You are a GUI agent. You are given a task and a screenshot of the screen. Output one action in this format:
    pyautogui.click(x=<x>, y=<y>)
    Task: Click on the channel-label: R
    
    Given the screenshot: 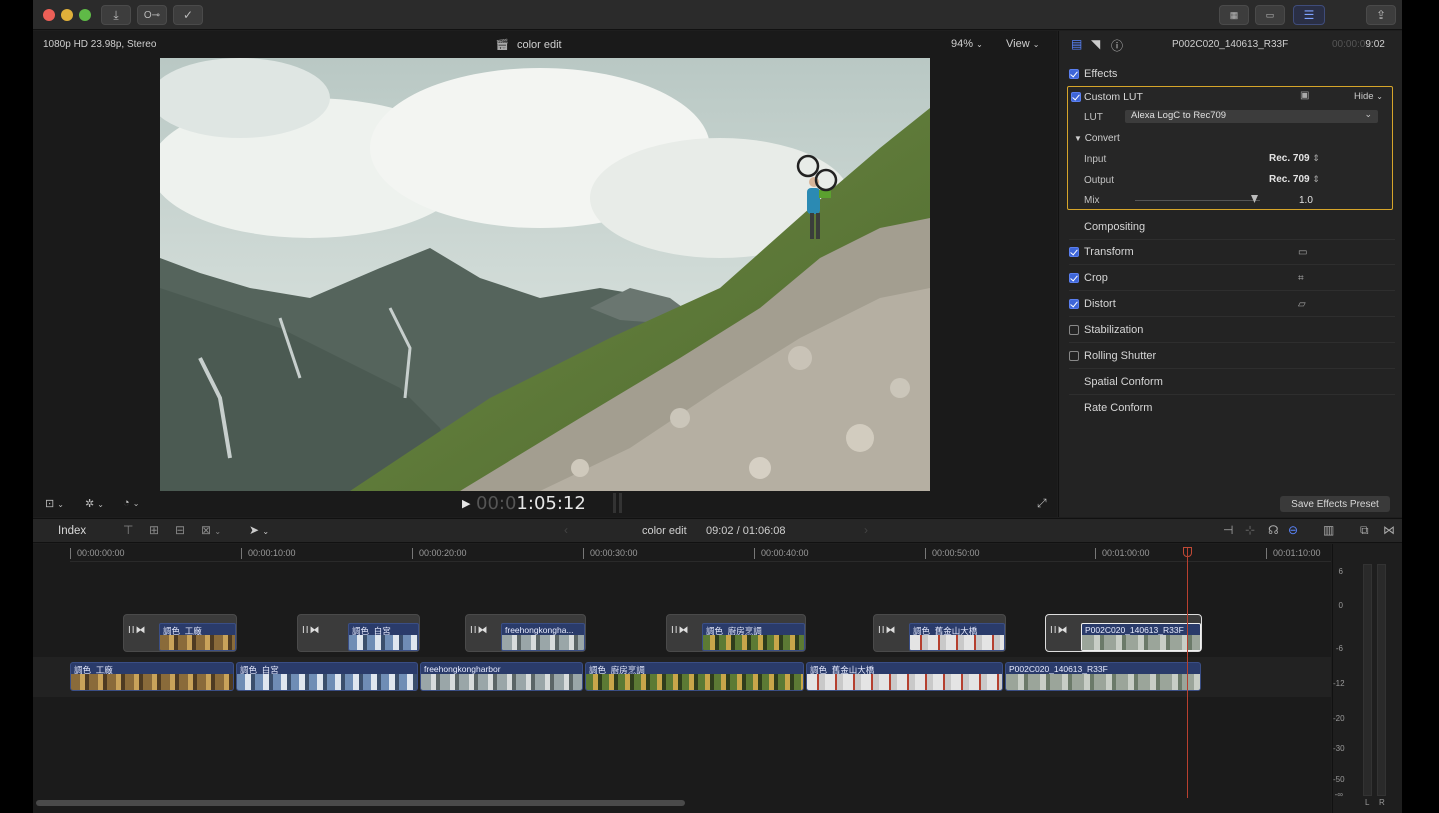 What is the action you would take?
    pyautogui.click(x=1382, y=802)
    